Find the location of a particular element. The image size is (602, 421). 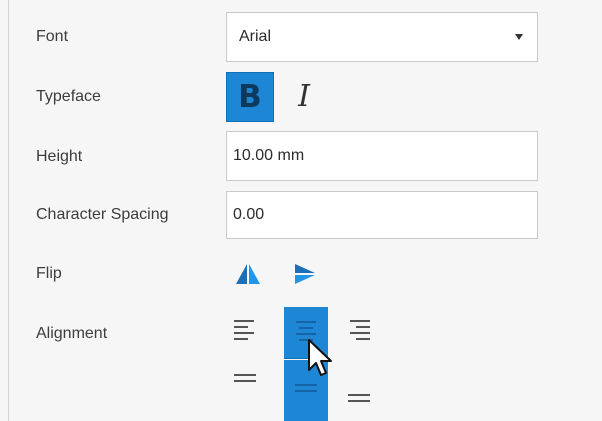

chevron-down-icon is located at coordinates (519, 37).